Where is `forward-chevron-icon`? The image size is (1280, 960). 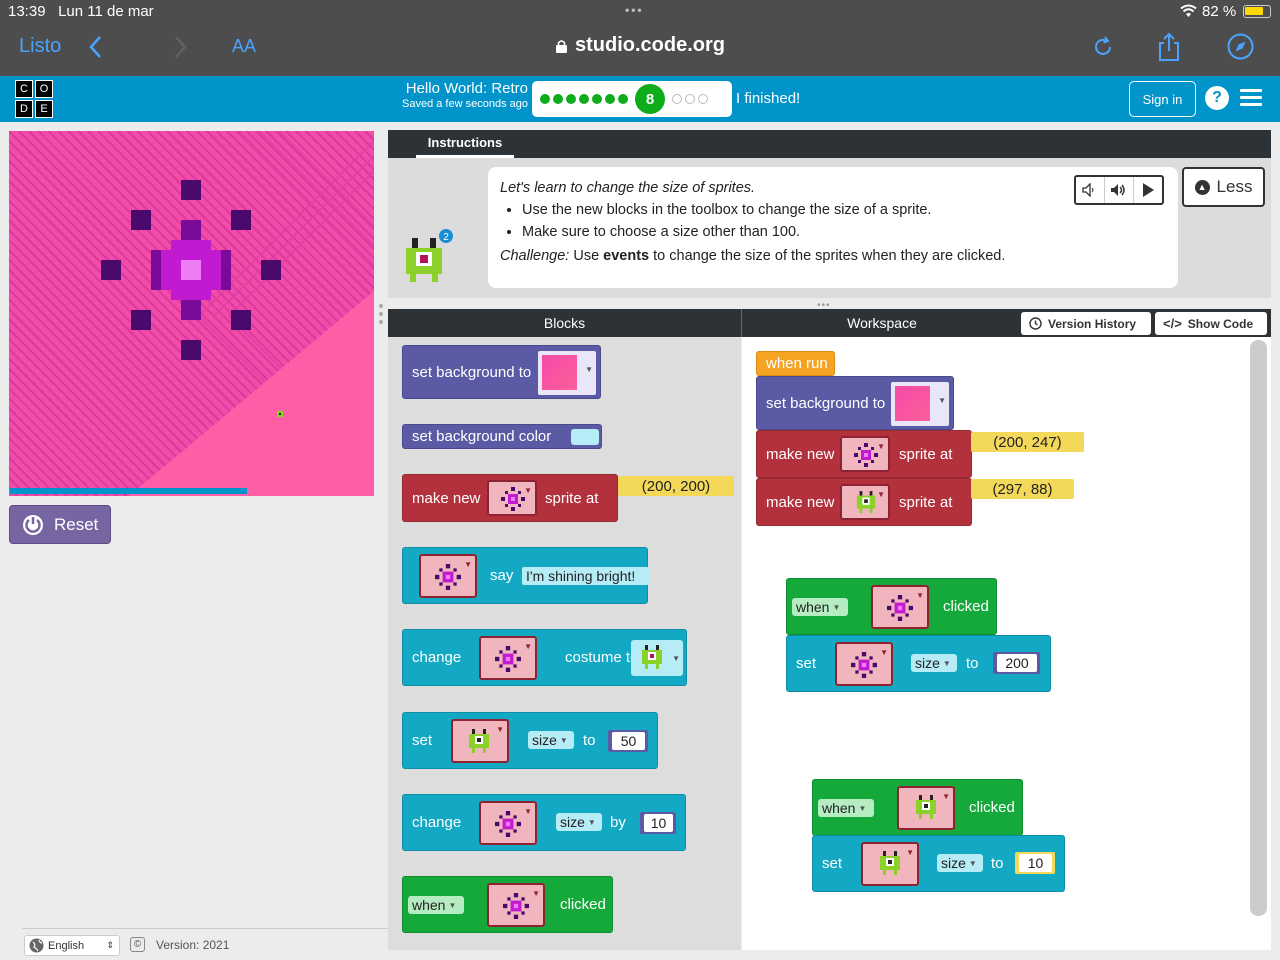 forward-chevron-icon is located at coordinates (180, 47).